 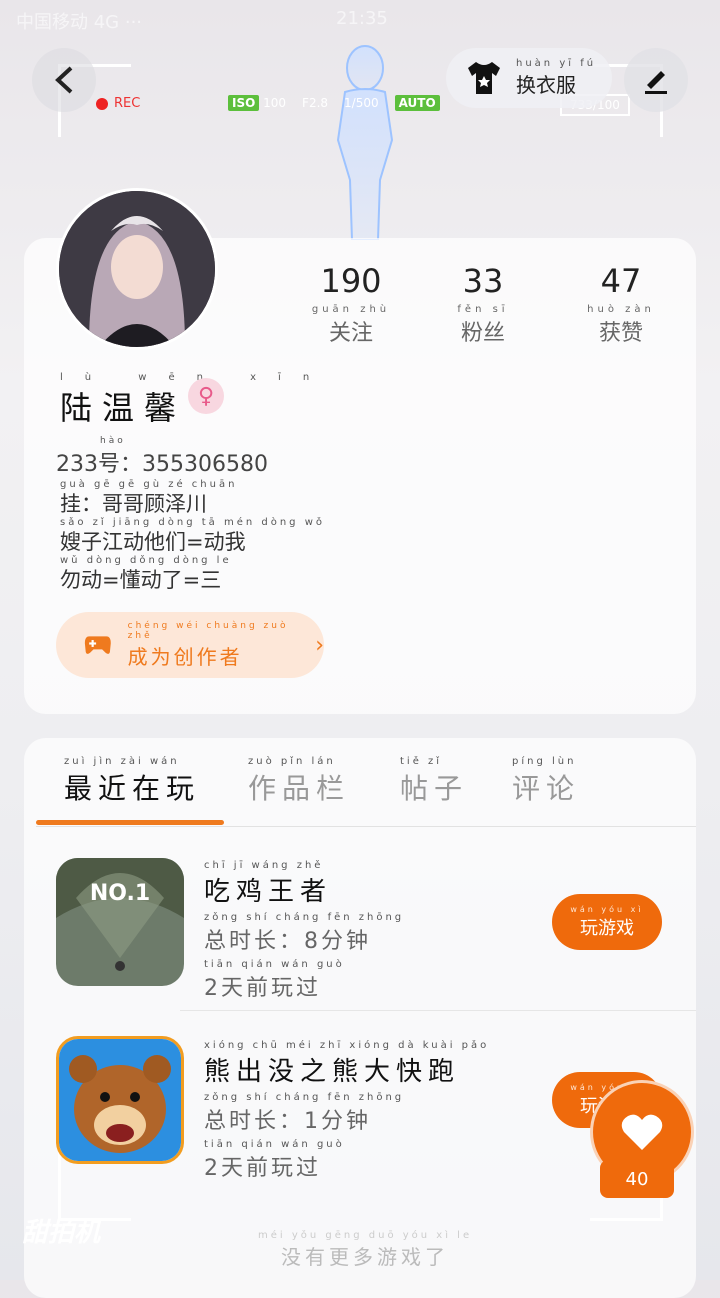 I want to click on game-icon-image, so click(x=120, y=1100).